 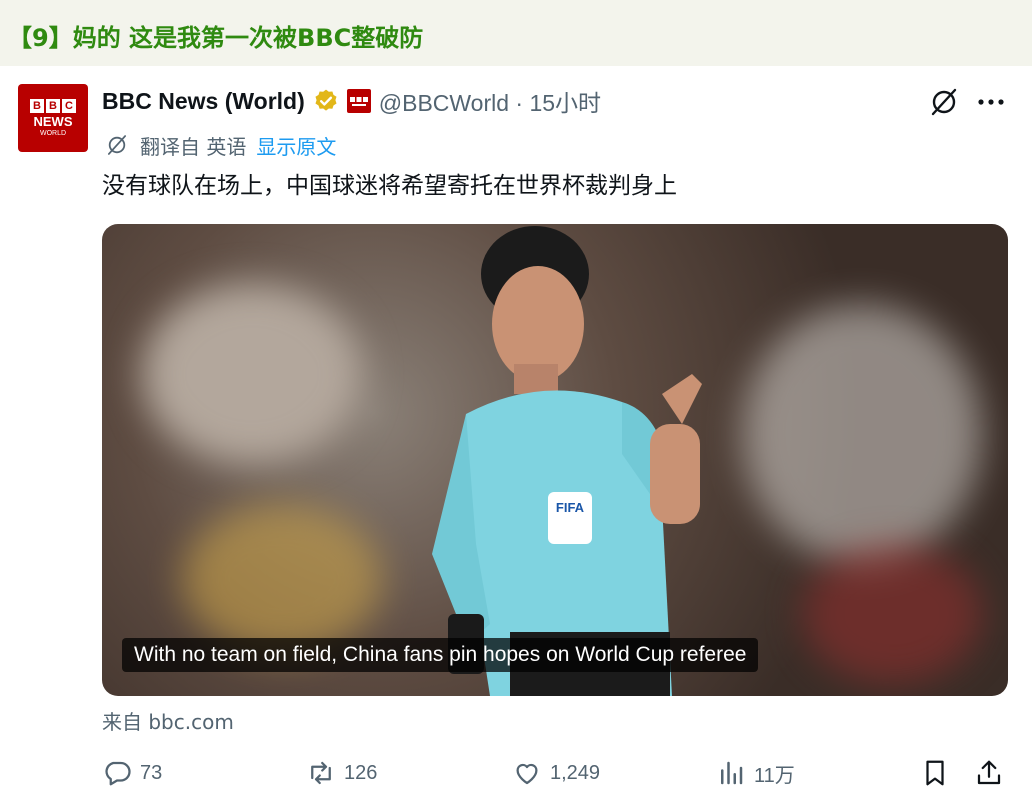 I want to click on bbc-logo: B B C, so click(x=53, y=105).